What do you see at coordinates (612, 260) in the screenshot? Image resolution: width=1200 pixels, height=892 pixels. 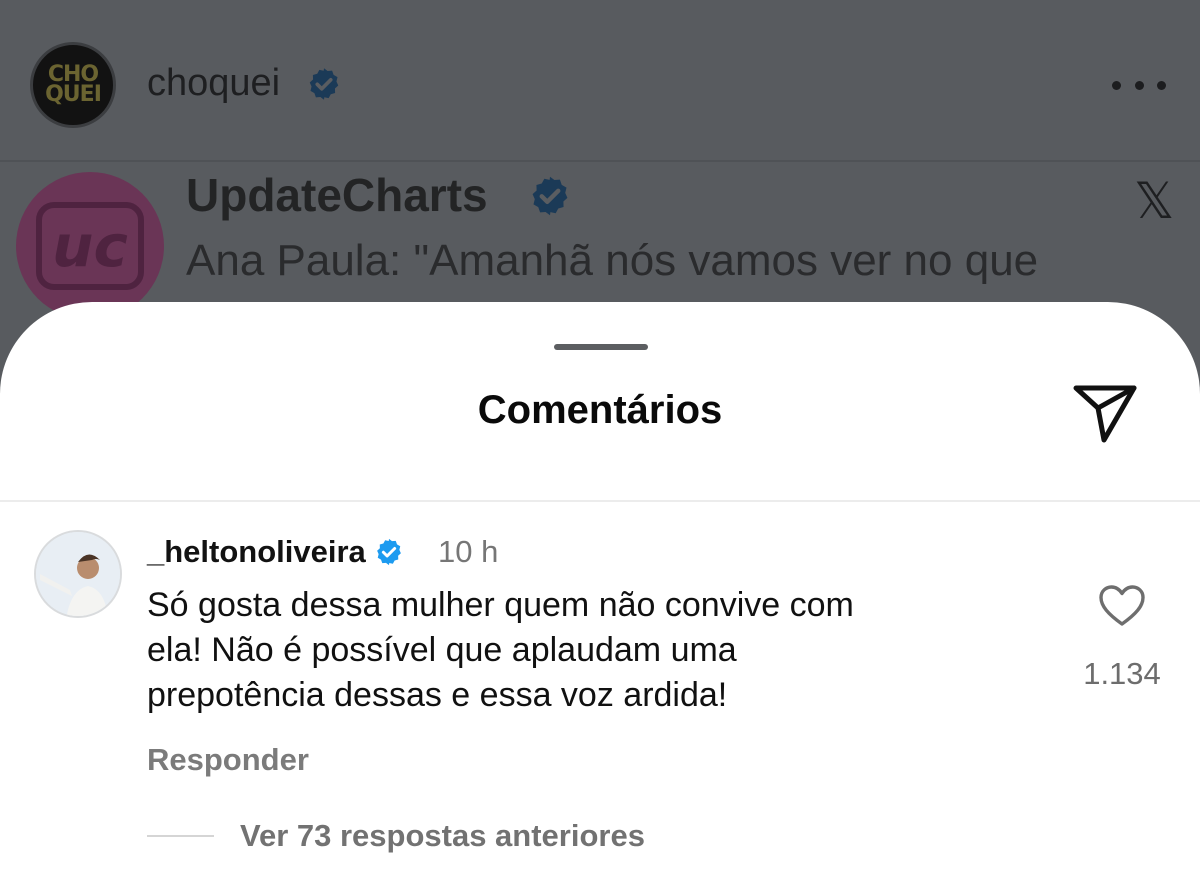 I see `embed-tweet-text: Ana Paula: "Amanhã nós vamos ver no que` at bounding box center [612, 260].